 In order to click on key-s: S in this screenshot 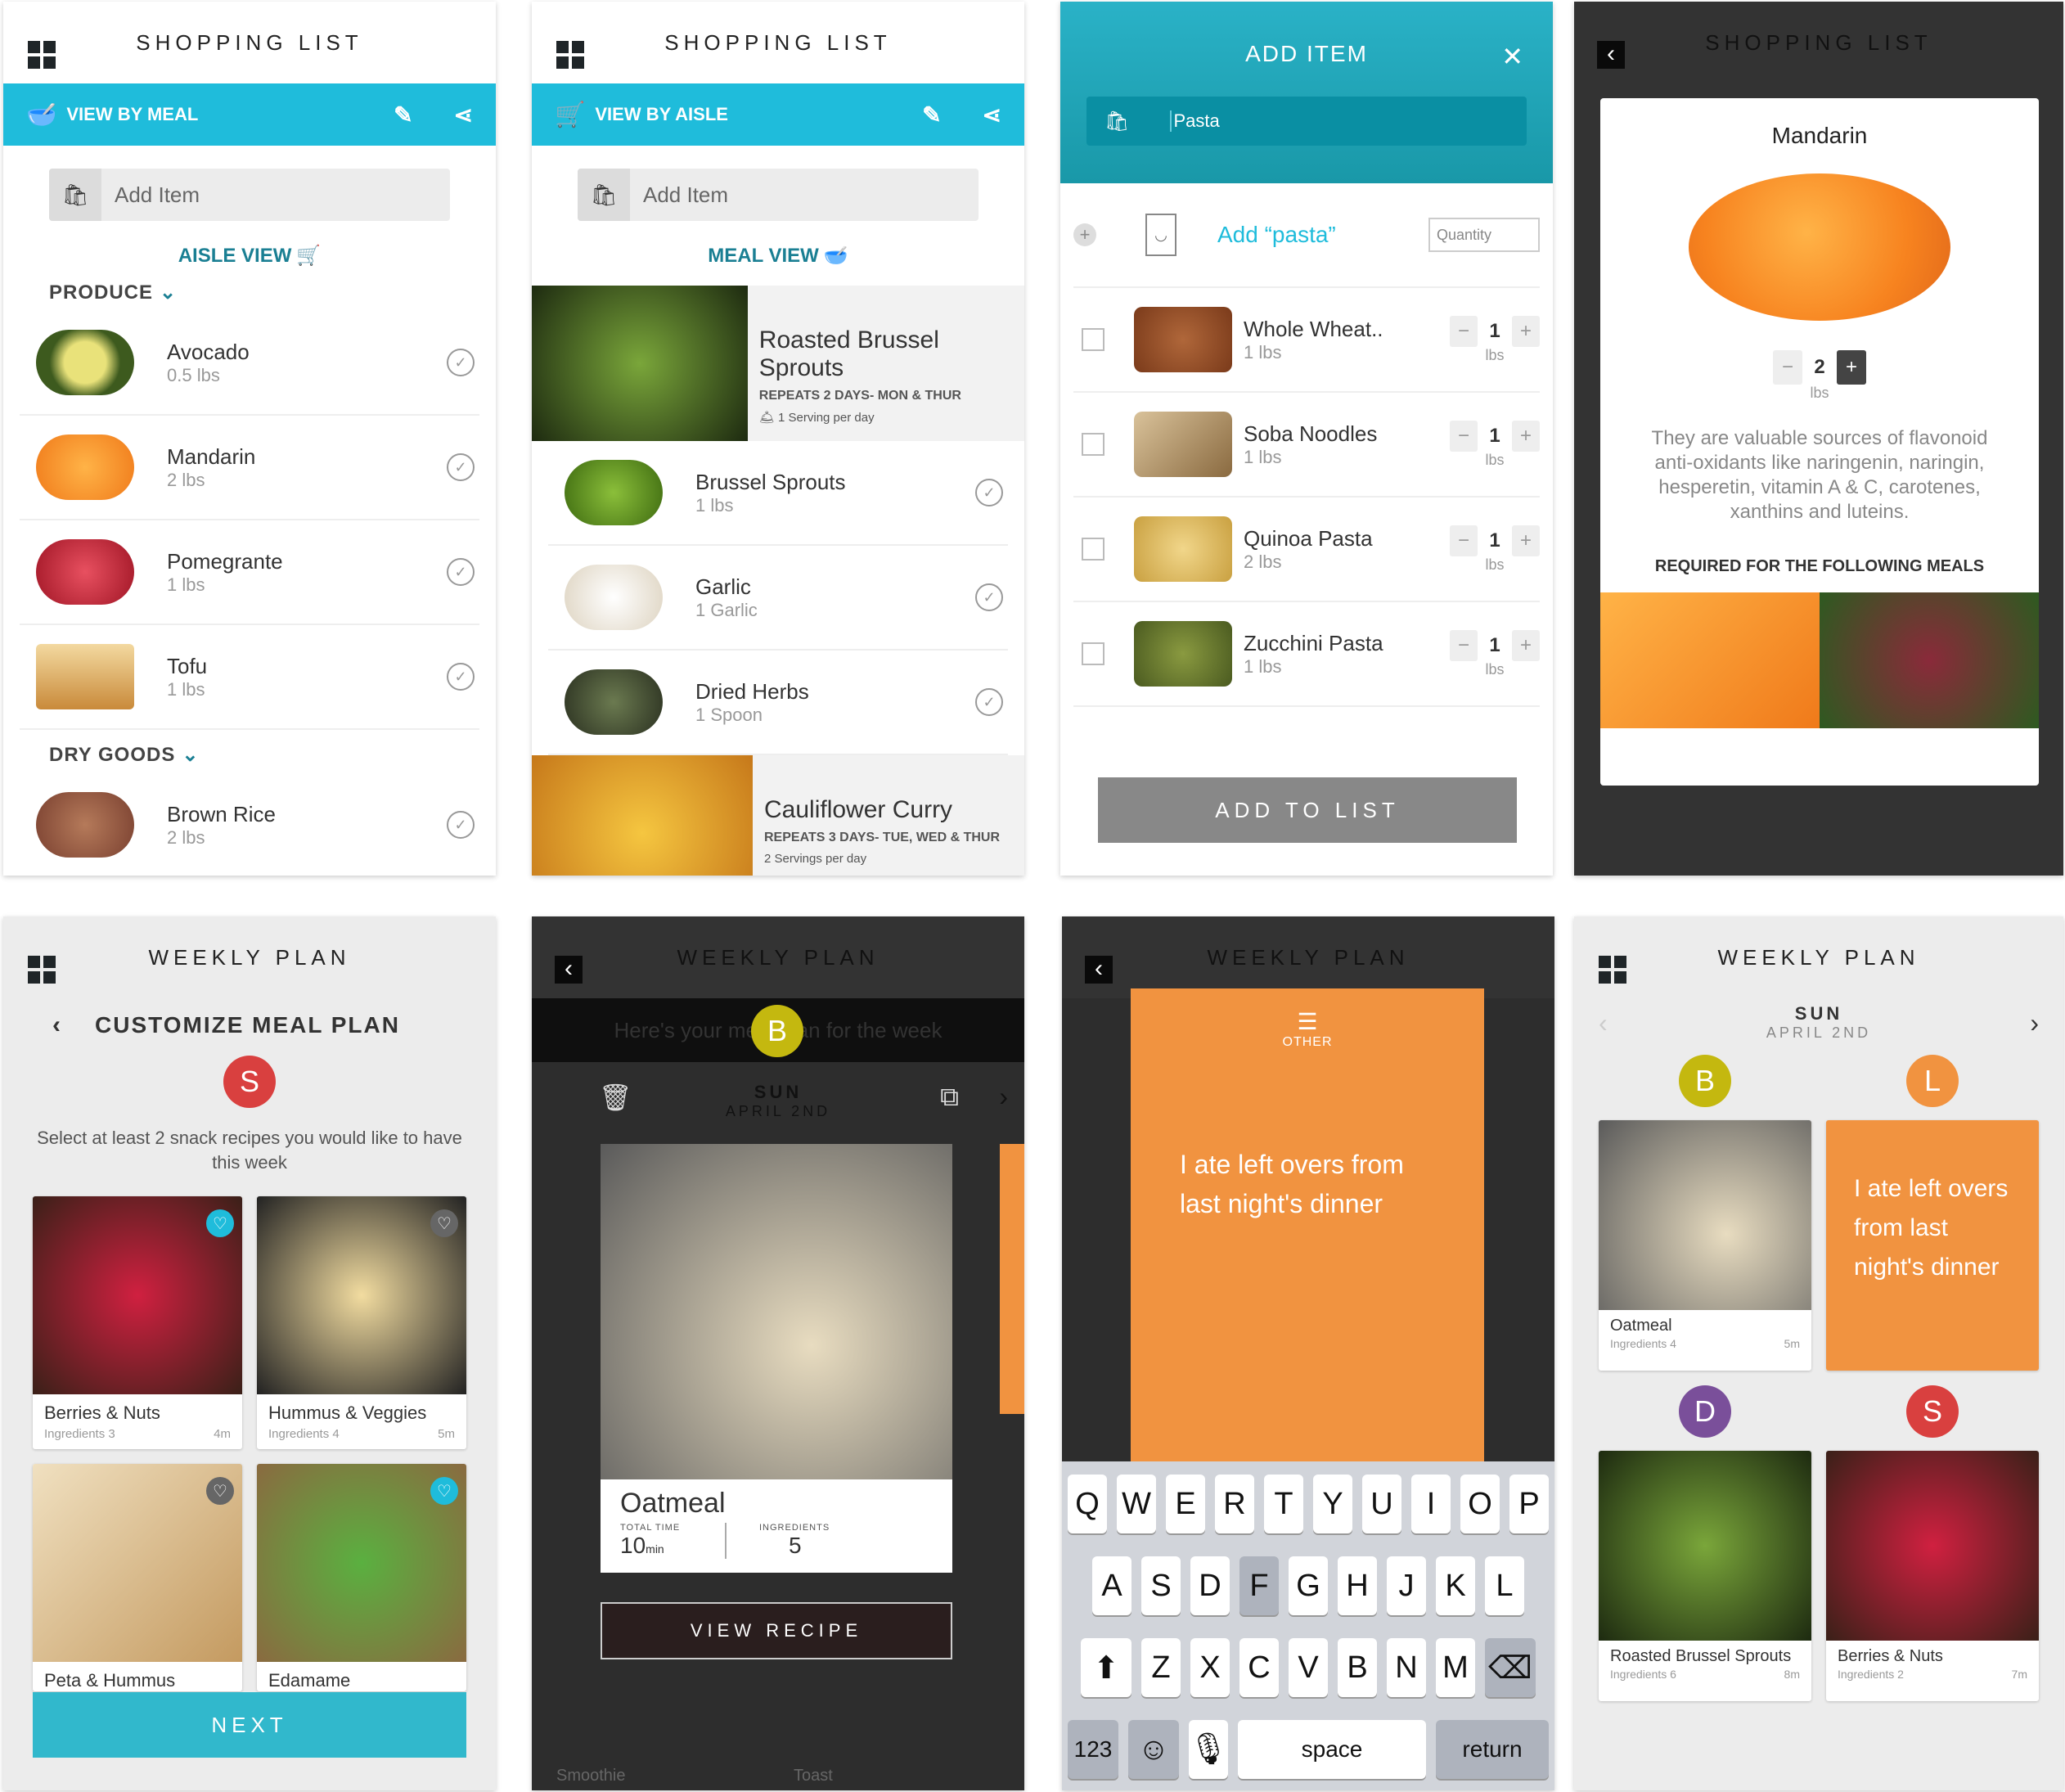, I will do `click(1161, 1585)`.